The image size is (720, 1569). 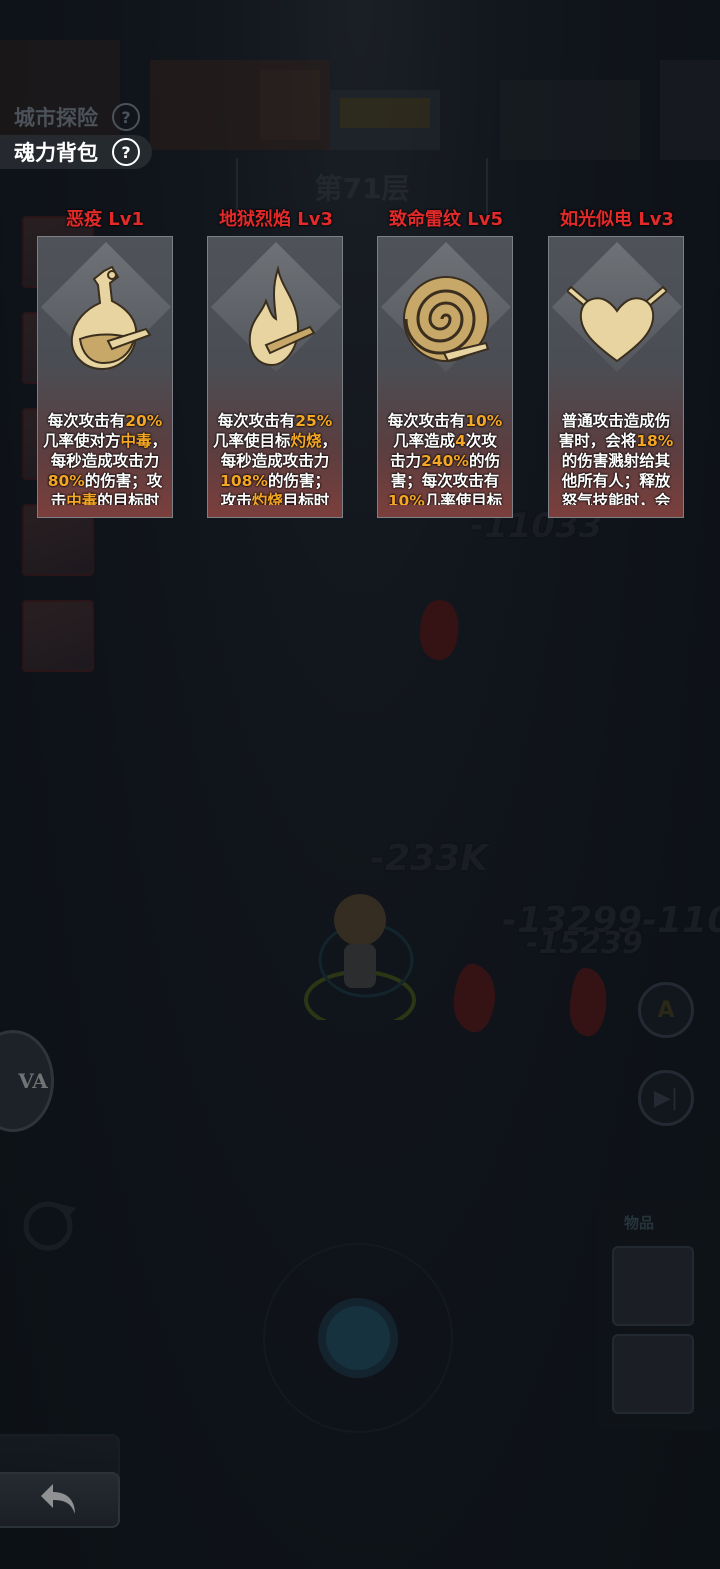 I want to click on description-line: 害时，会将18%, so click(x=616, y=441).